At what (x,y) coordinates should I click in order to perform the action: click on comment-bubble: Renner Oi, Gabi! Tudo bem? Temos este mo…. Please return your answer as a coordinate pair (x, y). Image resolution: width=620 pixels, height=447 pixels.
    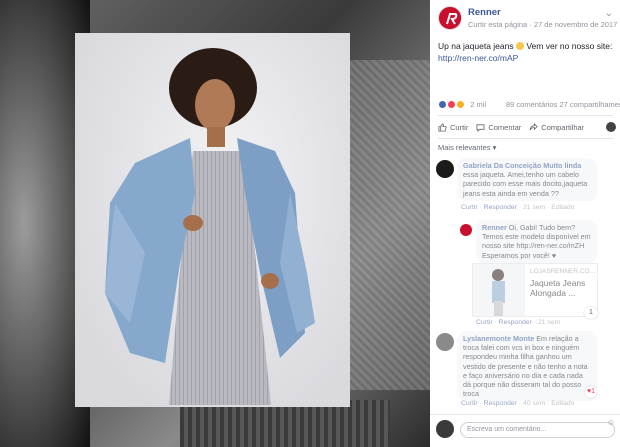
    Looking at the image, I should click on (536, 241).